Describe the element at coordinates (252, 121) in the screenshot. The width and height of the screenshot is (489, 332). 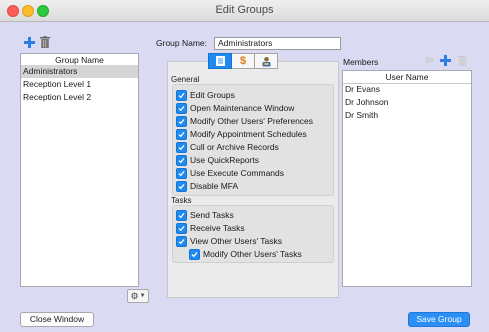
I see `option-label: Modify Other Users' Preferences` at that location.